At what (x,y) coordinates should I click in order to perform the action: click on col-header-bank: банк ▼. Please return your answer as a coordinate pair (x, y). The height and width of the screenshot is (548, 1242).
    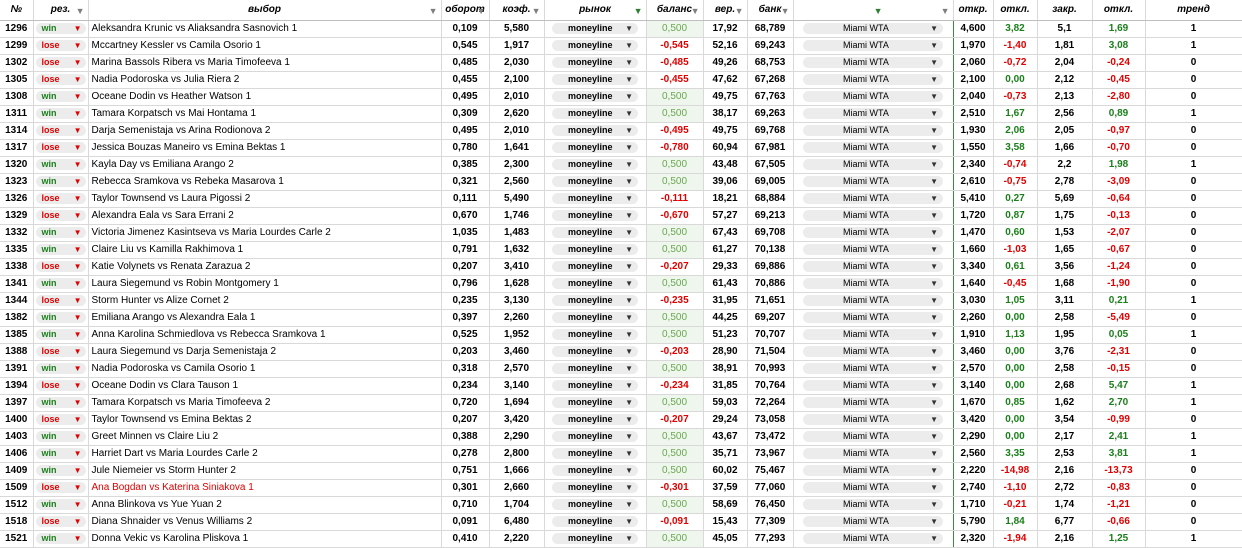
    Looking at the image, I should click on (770, 10).